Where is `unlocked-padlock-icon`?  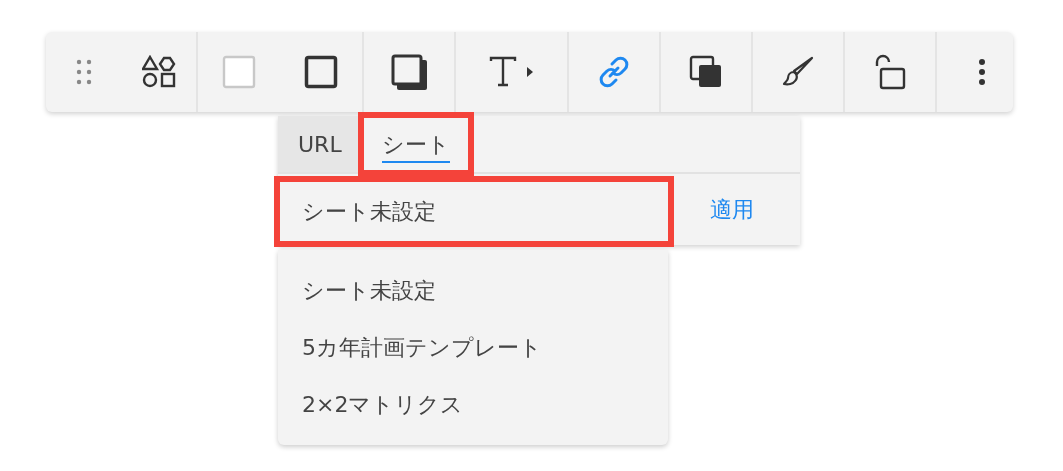 unlocked-padlock-icon is located at coordinates (890, 72).